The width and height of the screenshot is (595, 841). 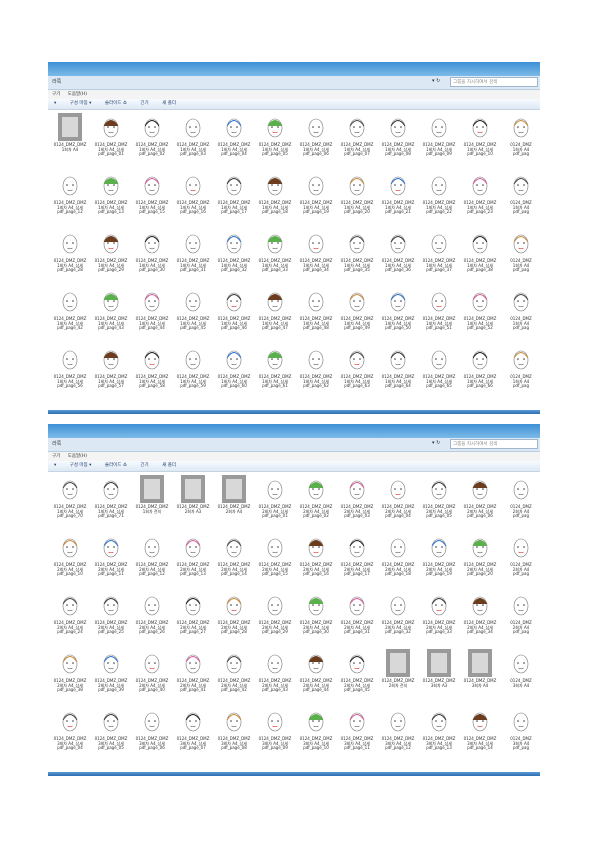 What do you see at coordinates (316, 735) in the screenshot?
I see `file-item: 0124_DMZ_DMZ 3회차 A4_상세 pdf_page_10` at bounding box center [316, 735].